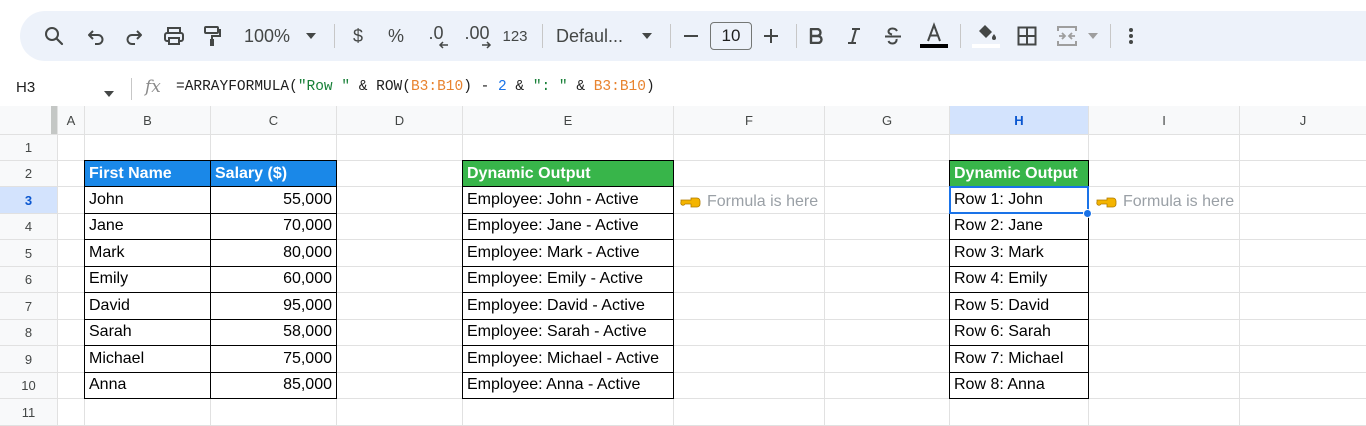 This screenshot has height=426, width=1366. Describe the element at coordinates (399, 120) in the screenshot. I see `column-header-d: D` at that location.